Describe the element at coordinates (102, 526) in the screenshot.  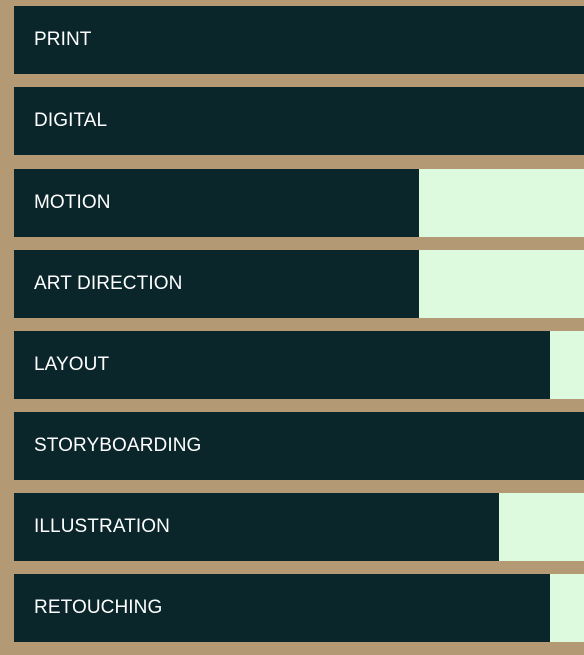
I see `skill-label: ILLUSTRATION` at that location.